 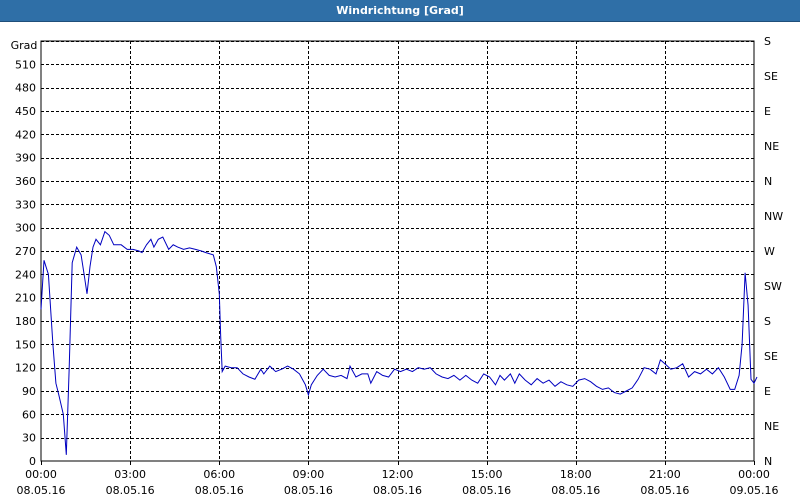 I want to click on compass-tick-label: W, so click(x=769, y=251).